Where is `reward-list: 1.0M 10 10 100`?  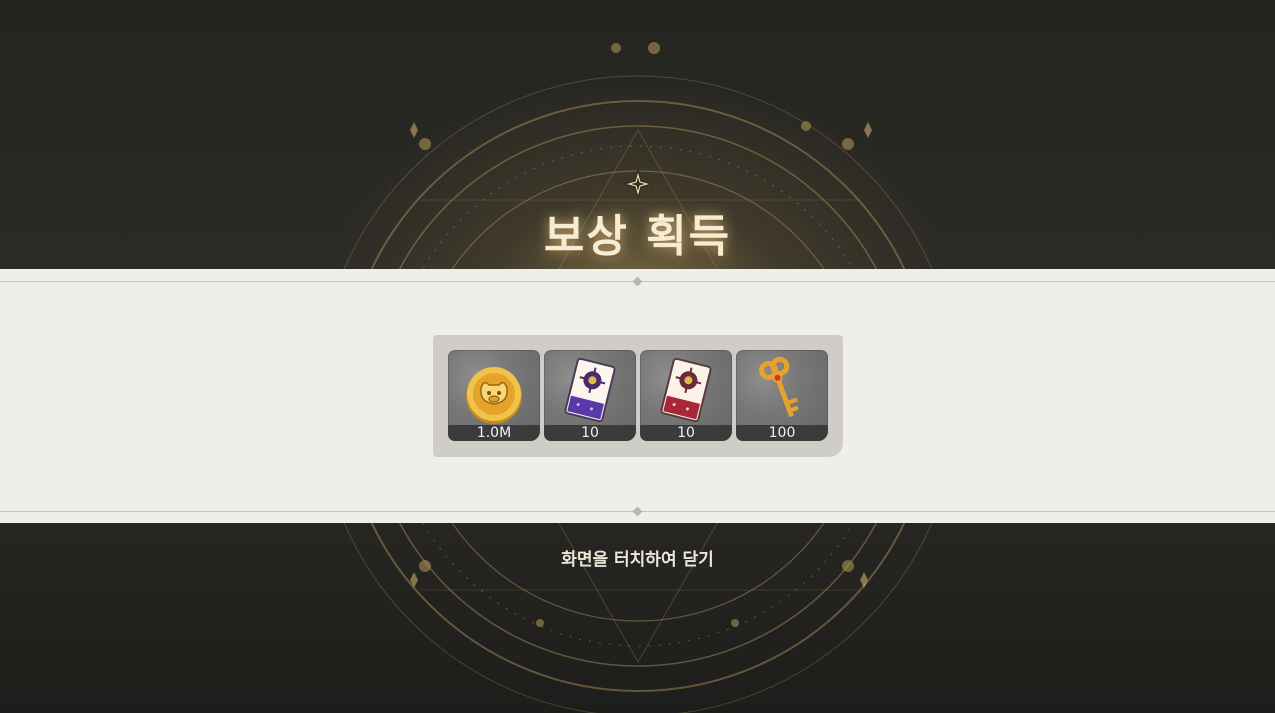 reward-list: 1.0M 10 10 100 is located at coordinates (638, 396).